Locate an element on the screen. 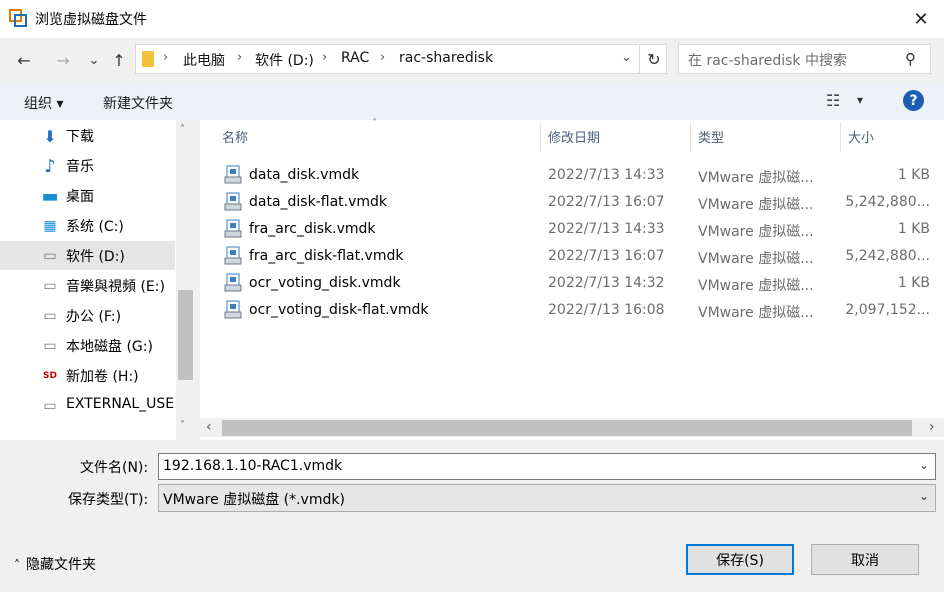  nav-item-drive-f: ▭ 办公 (F:) is located at coordinates (87, 315).